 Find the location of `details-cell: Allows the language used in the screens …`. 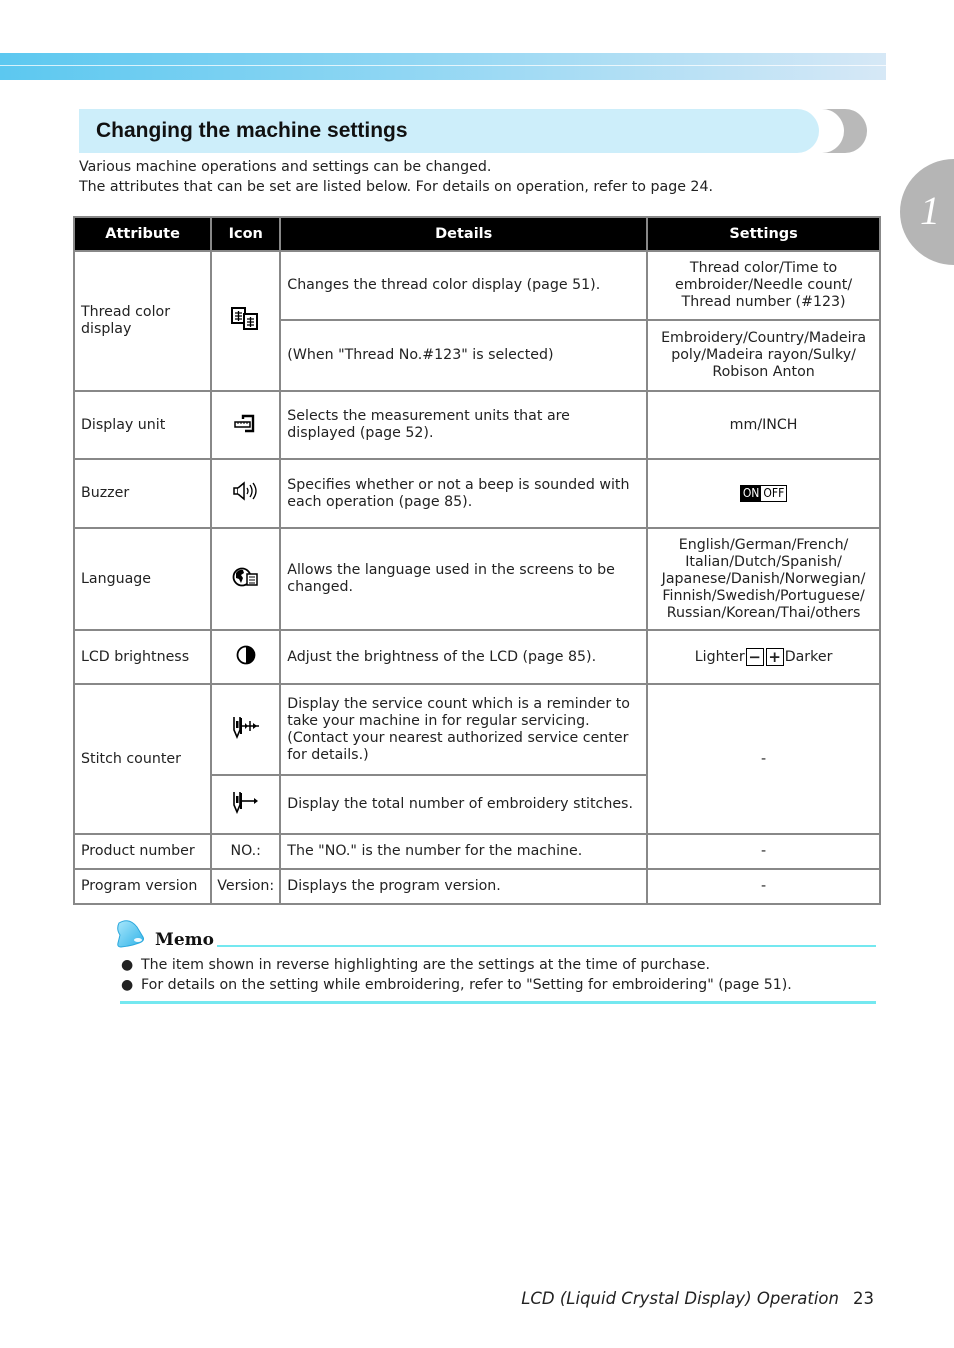

details-cell: Allows the language used in the screens … is located at coordinates (464, 579).